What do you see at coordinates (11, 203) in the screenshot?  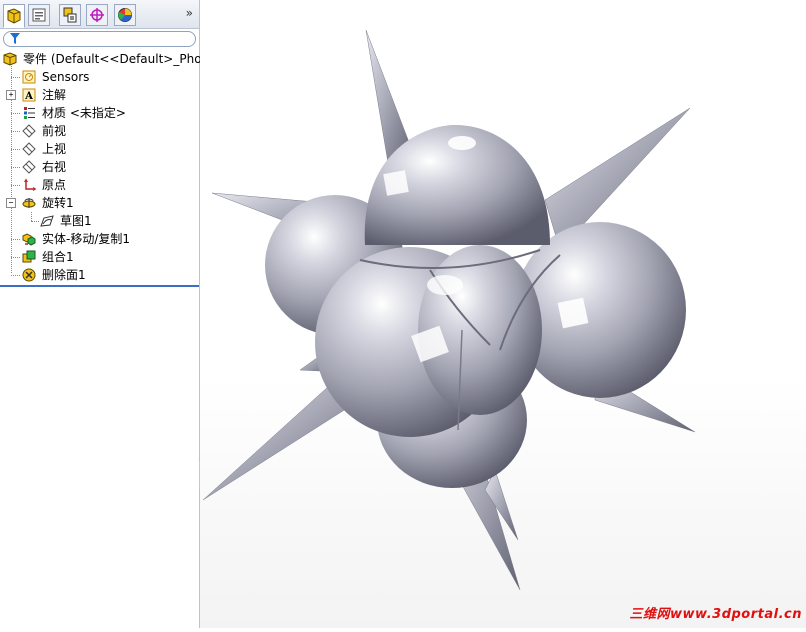 I see `collapse-toggle: −` at bounding box center [11, 203].